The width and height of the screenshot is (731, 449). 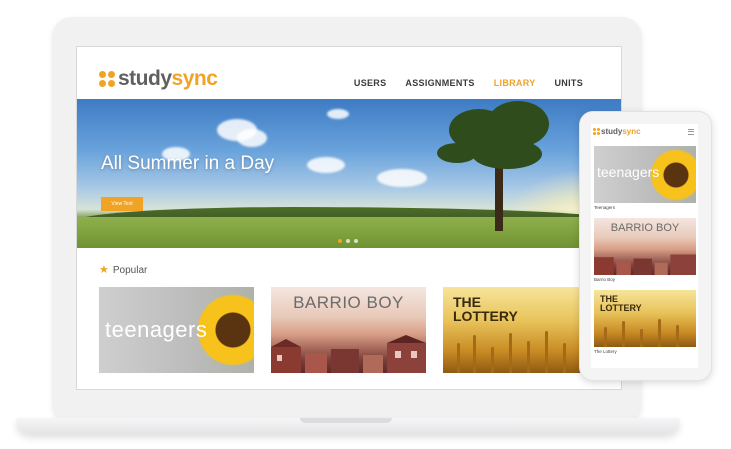 What do you see at coordinates (691, 132) in the screenshot?
I see `hamburger-menu-icon` at bounding box center [691, 132].